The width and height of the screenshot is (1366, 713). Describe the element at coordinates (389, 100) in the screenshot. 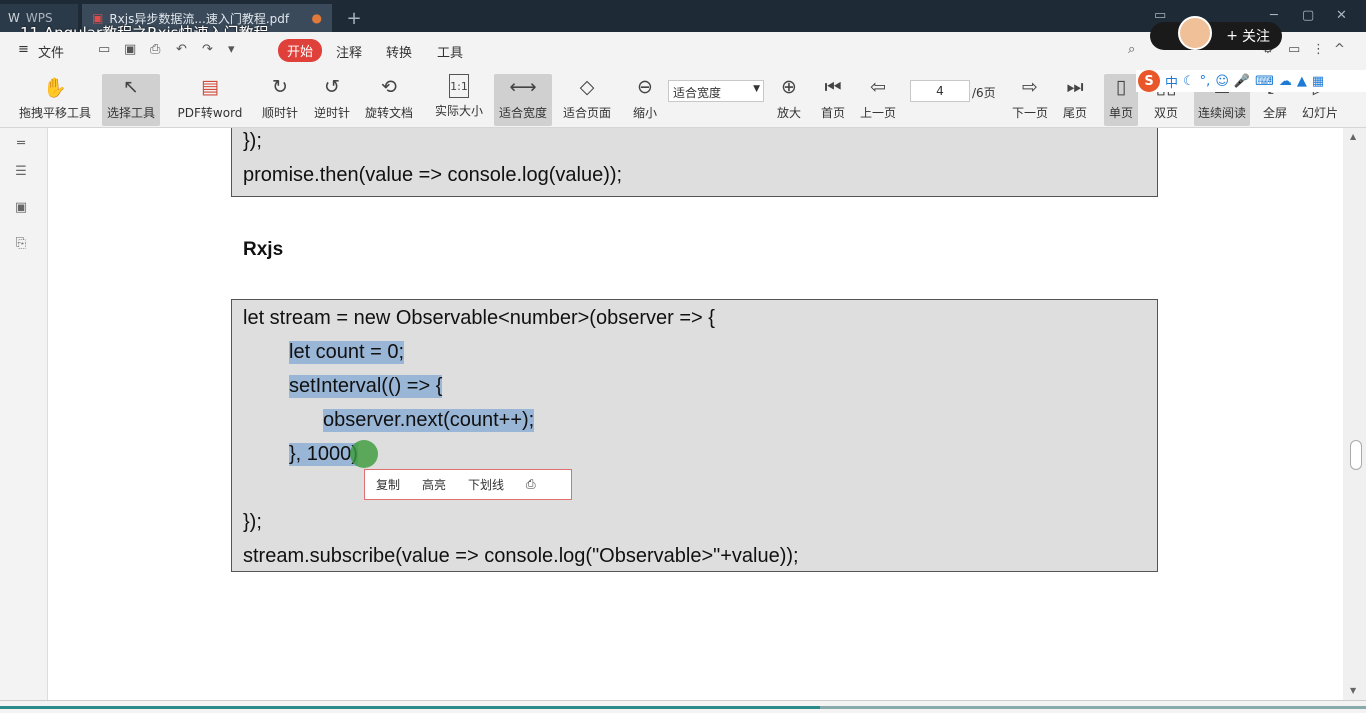

I see `rotate-document-button: ⟲ 旋转文档` at that location.